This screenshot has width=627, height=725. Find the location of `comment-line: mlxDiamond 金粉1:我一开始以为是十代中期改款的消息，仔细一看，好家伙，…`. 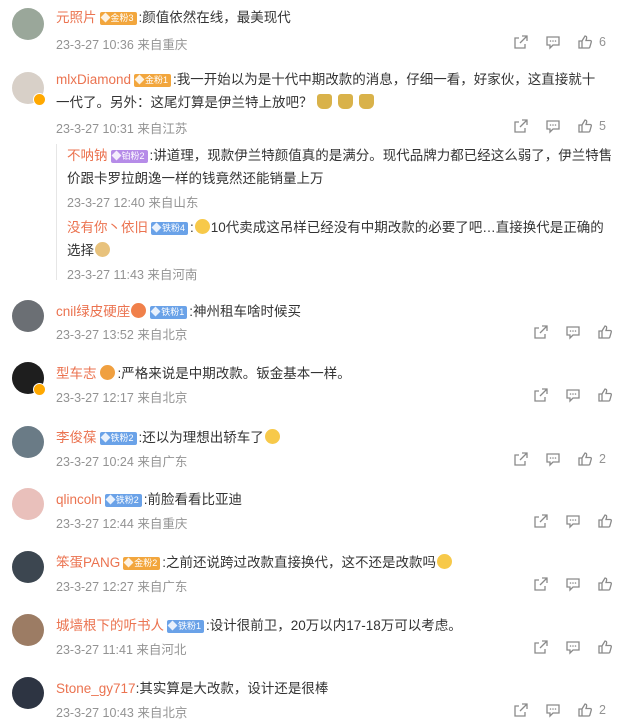

comment-line: mlxDiamond 金粉1:我一开始以为是十代中期改款的消息，仔细一看，好家伙，… is located at coordinates (332, 91).